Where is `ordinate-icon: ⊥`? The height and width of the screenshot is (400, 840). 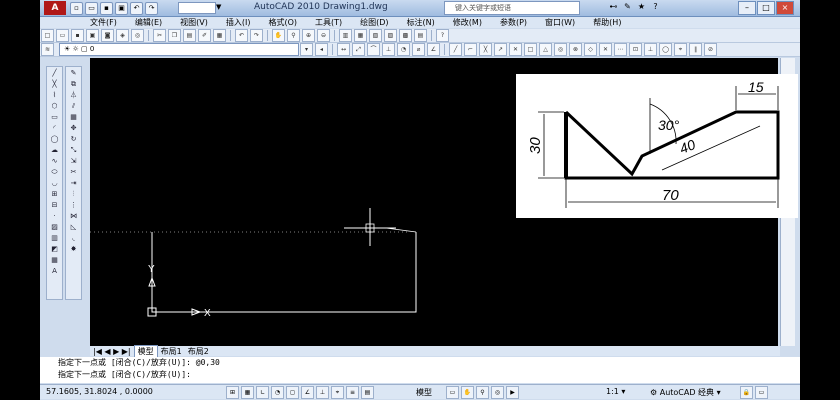 ordinate-icon: ⊥ is located at coordinates (388, 49).